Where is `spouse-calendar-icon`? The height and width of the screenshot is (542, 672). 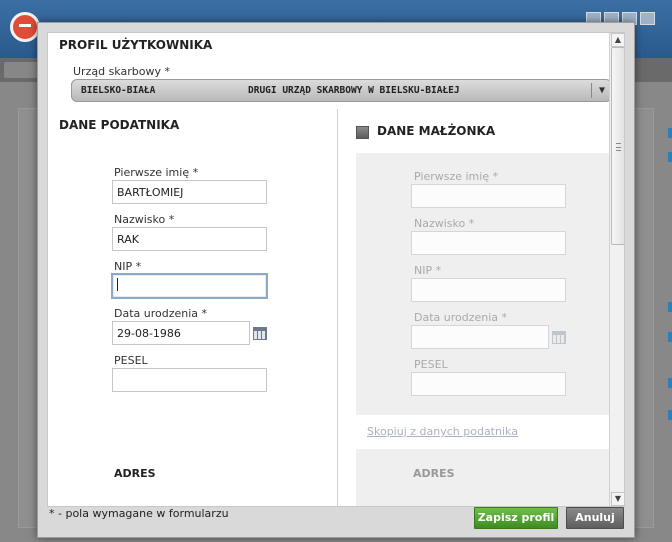
spouse-calendar-icon is located at coordinates (559, 337).